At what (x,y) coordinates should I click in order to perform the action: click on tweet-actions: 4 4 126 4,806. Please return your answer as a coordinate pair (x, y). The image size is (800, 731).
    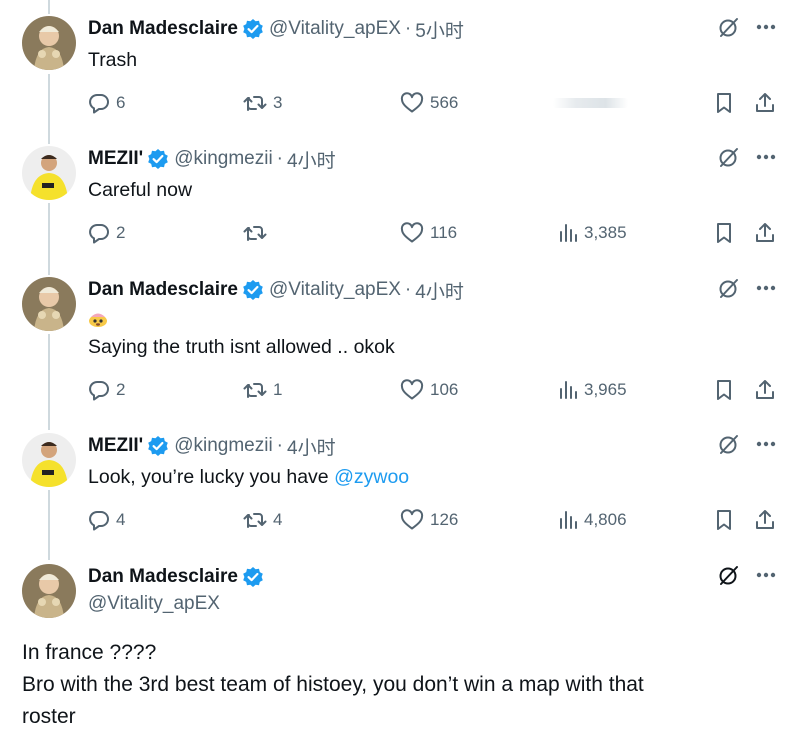
    Looking at the image, I should click on (432, 520).